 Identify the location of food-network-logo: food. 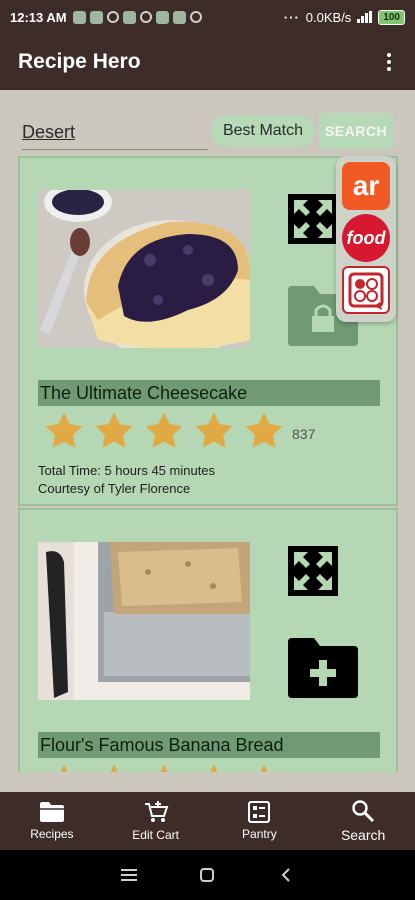
(366, 238).